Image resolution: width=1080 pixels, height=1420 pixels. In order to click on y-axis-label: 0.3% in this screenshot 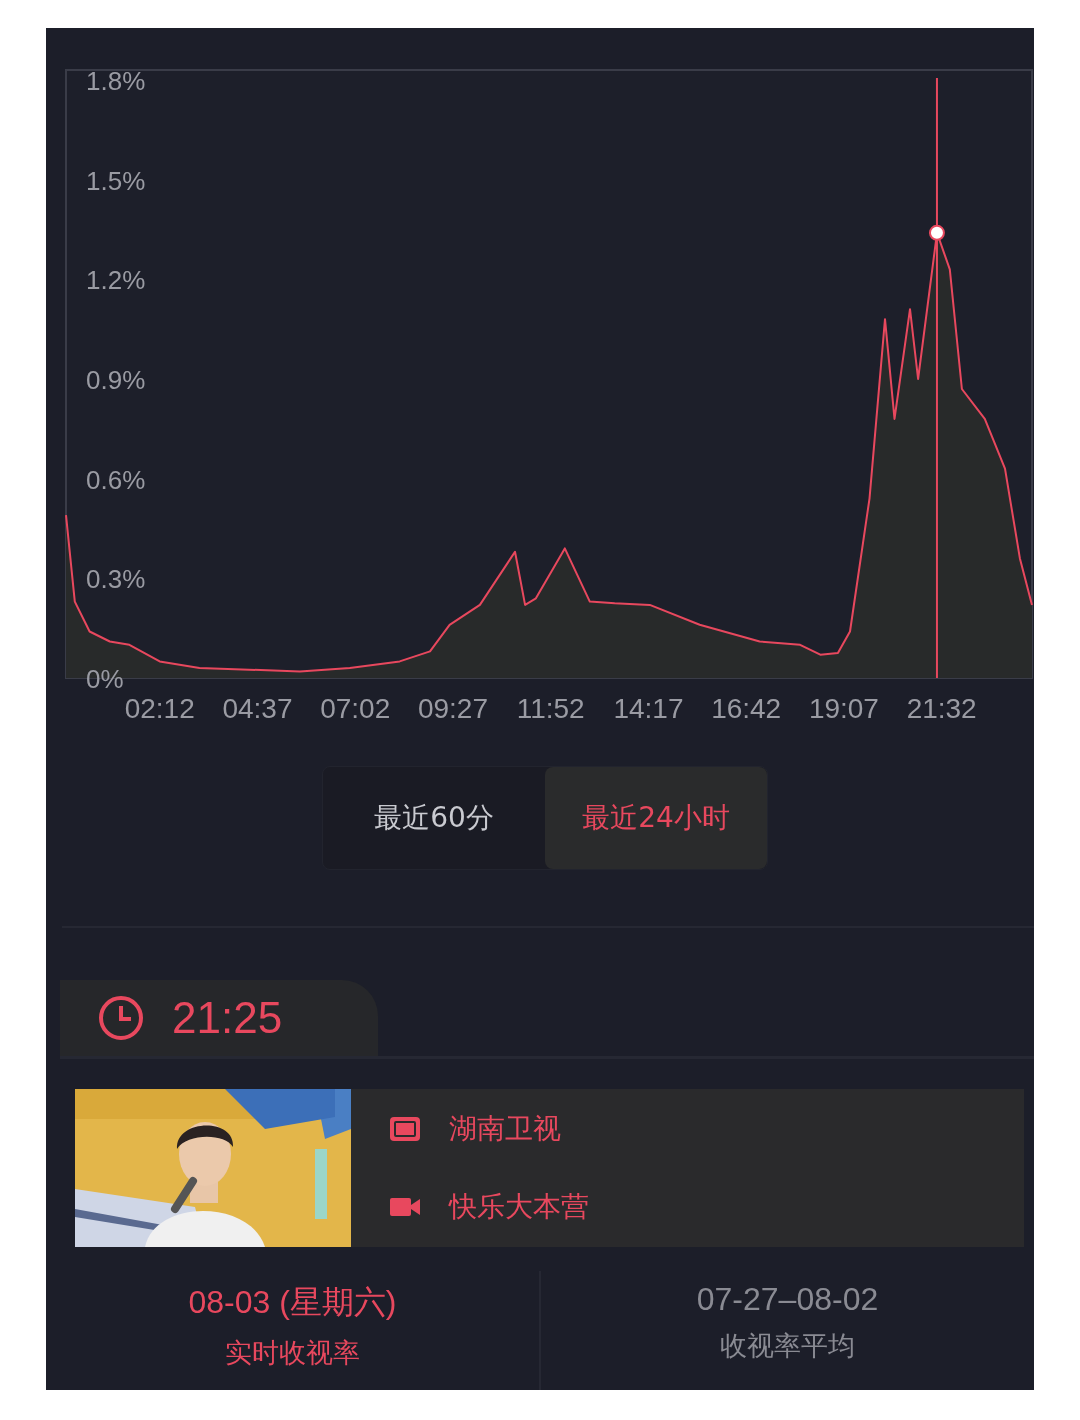, I will do `click(116, 579)`.